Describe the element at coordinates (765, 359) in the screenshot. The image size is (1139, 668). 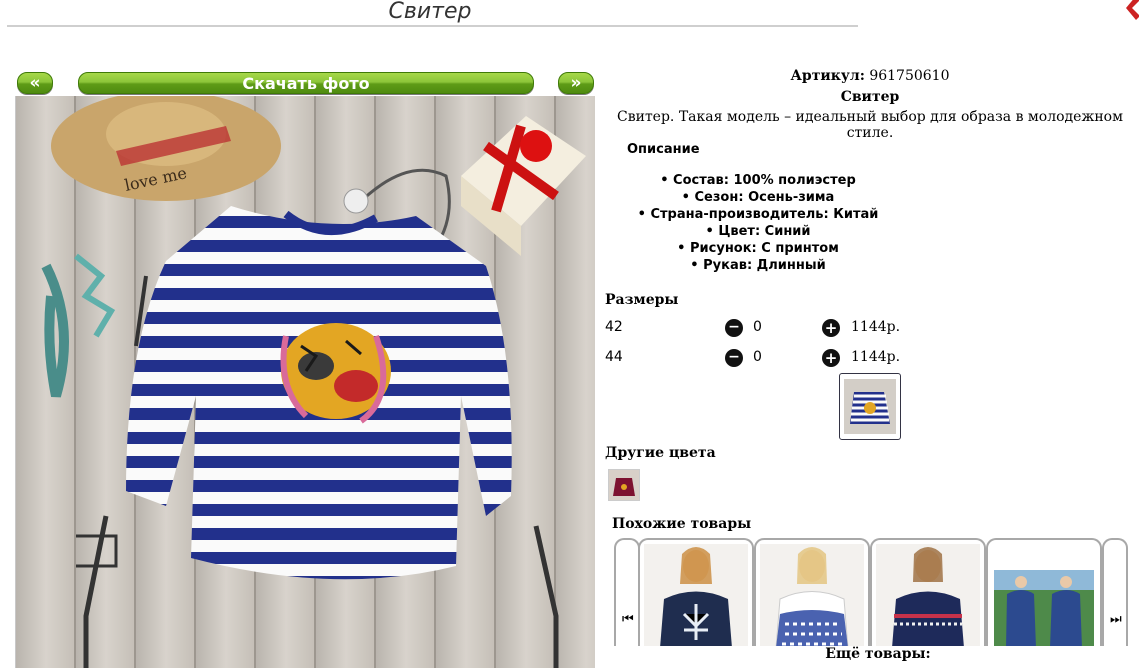
I see `size-row: 44 − 0 + 1144р.` at that location.